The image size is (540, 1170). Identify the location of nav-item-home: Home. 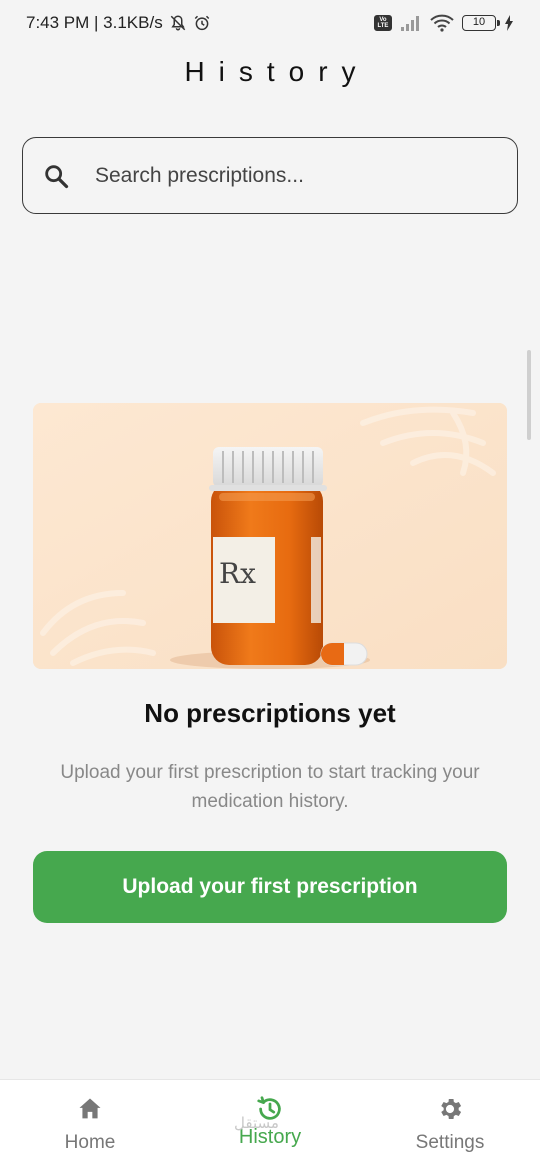
(90, 1125).